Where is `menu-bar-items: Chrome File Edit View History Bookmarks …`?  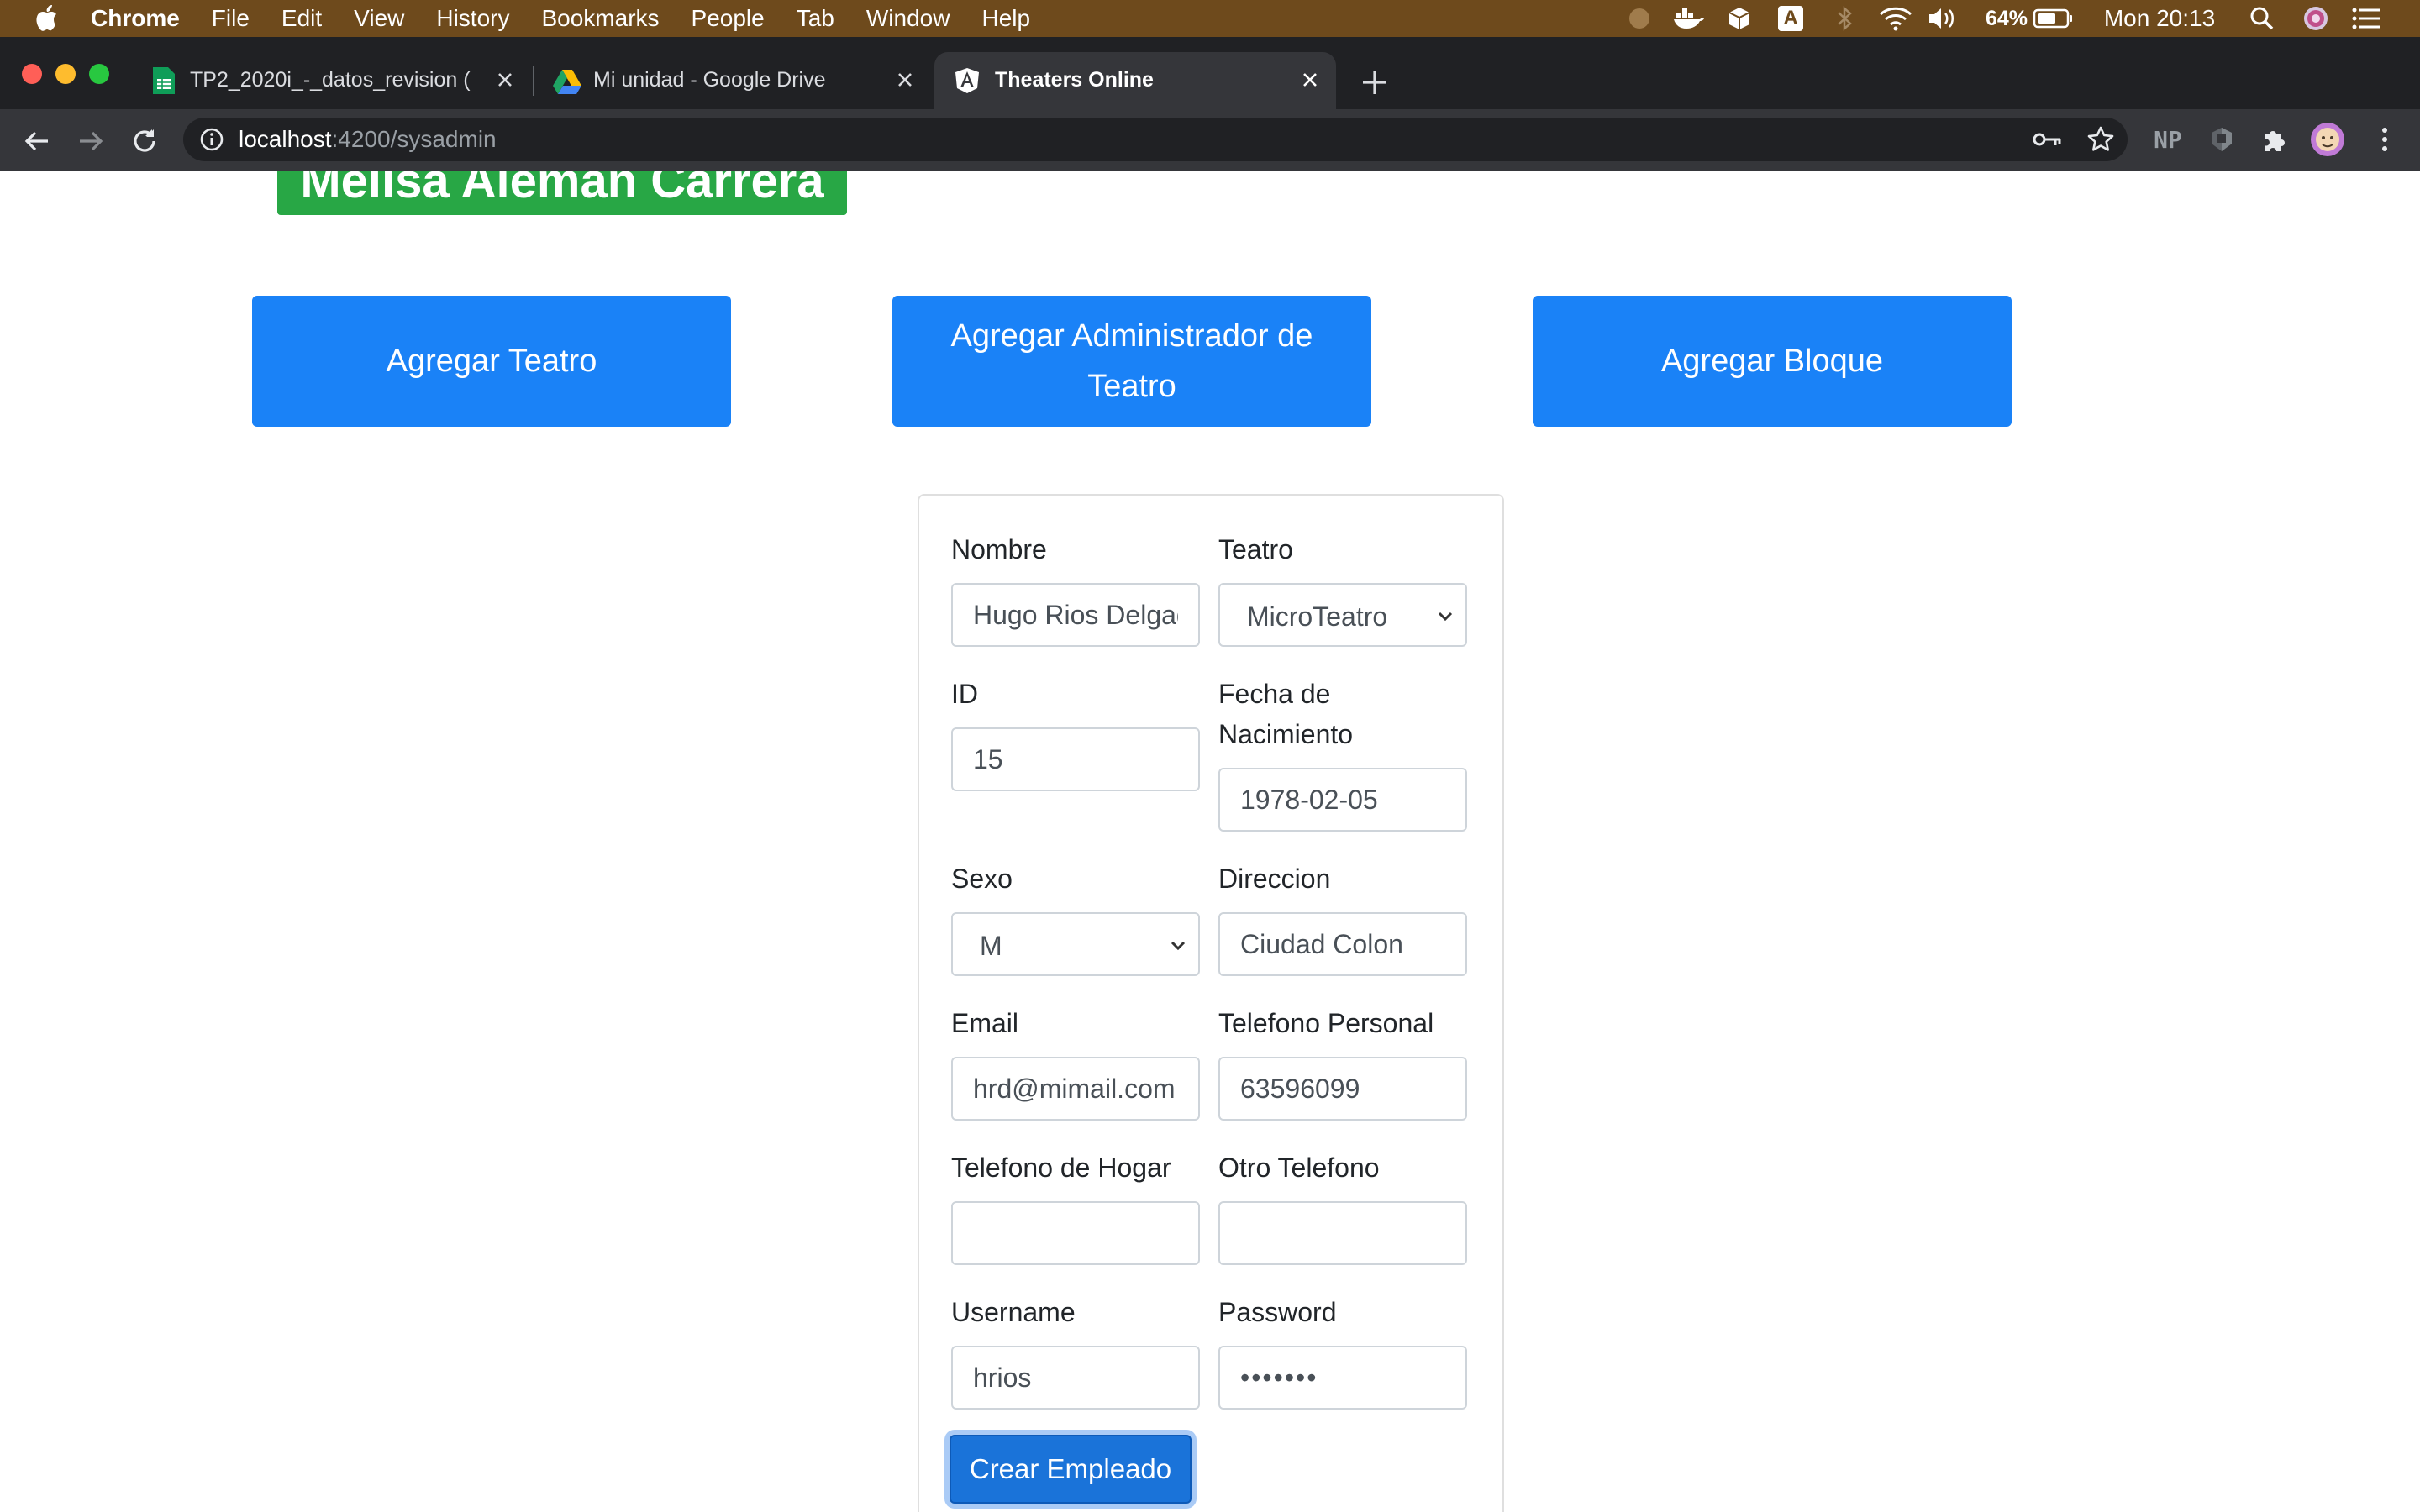
menu-bar-items: Chrome File Edit View History Bookmarks … is located at coordinates (576, 18).